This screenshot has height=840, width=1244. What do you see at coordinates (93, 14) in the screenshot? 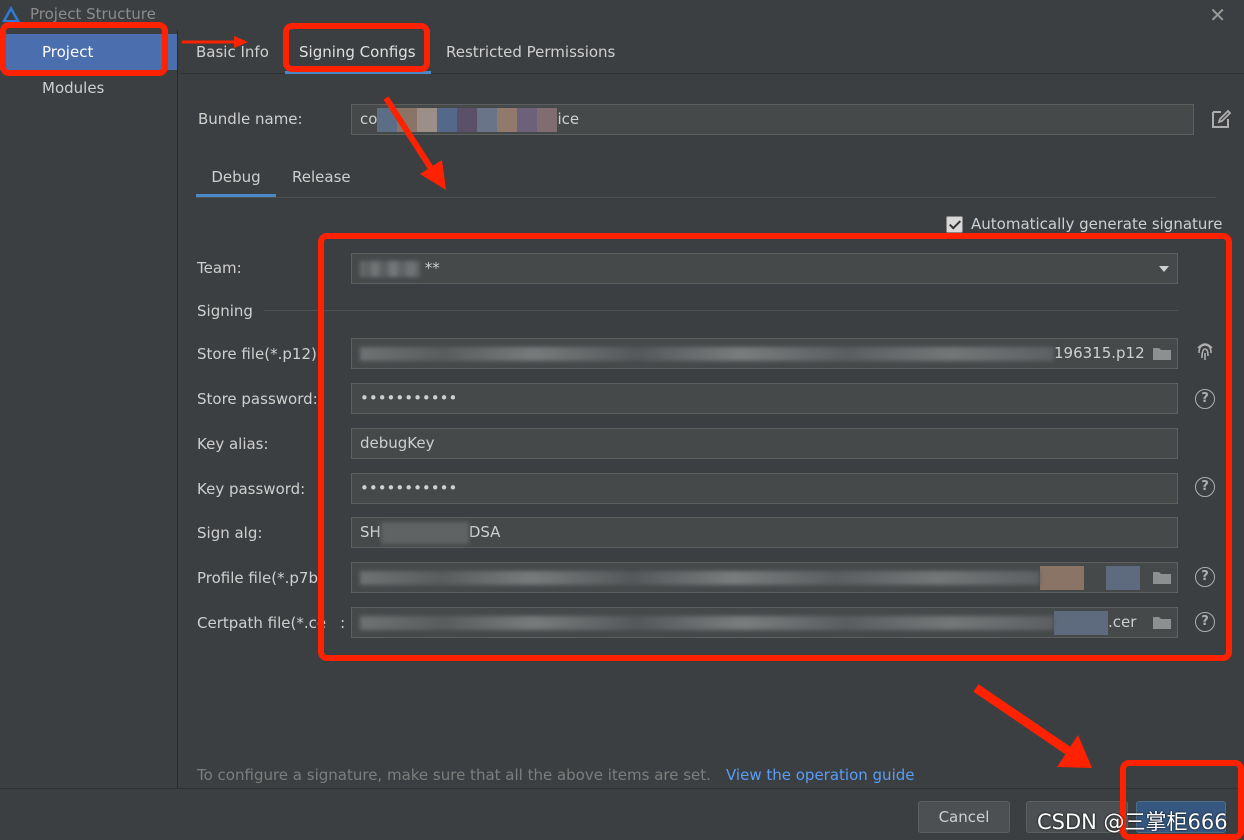
I see `window-title: Project Structure` at bounding box center [93, 14].